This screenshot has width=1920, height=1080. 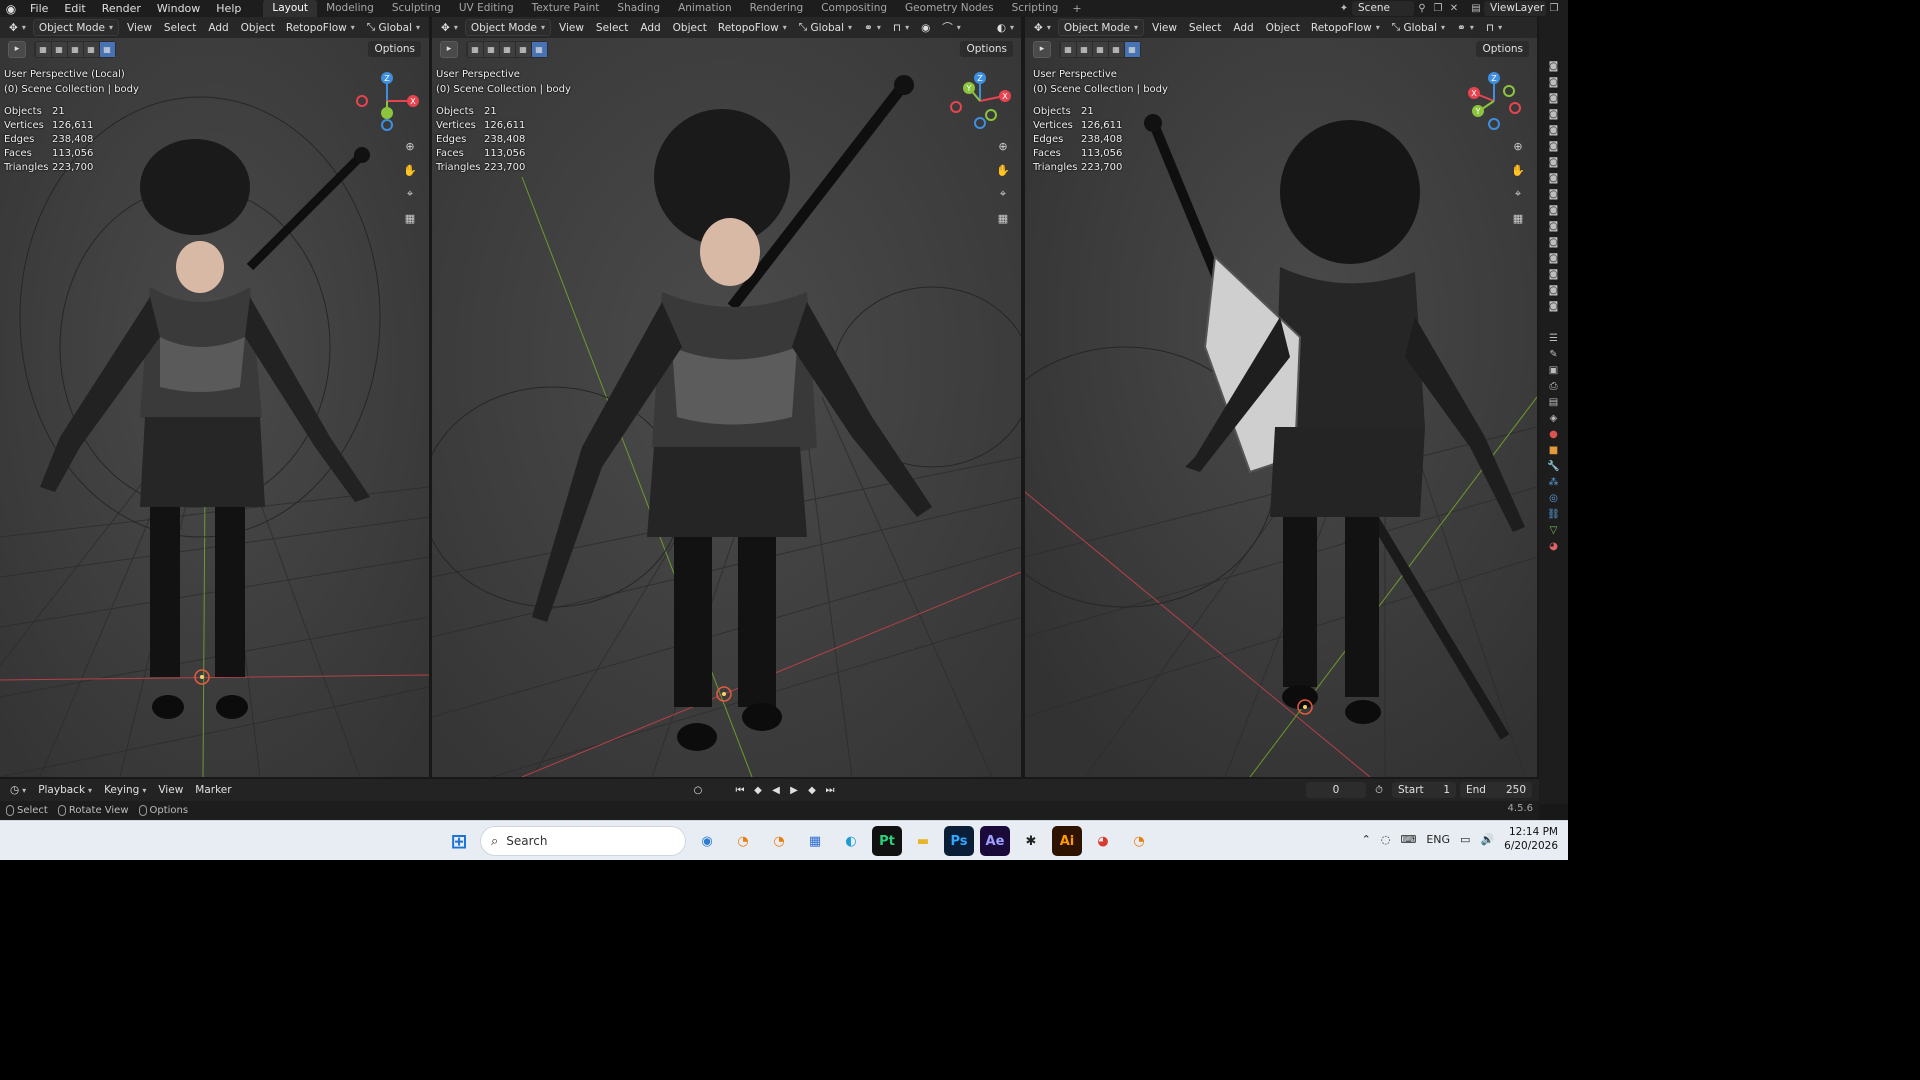 What do you see at coordinates (386, 104) in the screenshot?
I see `navigation-gizmo: Z X` at bounding box center [386, 104].